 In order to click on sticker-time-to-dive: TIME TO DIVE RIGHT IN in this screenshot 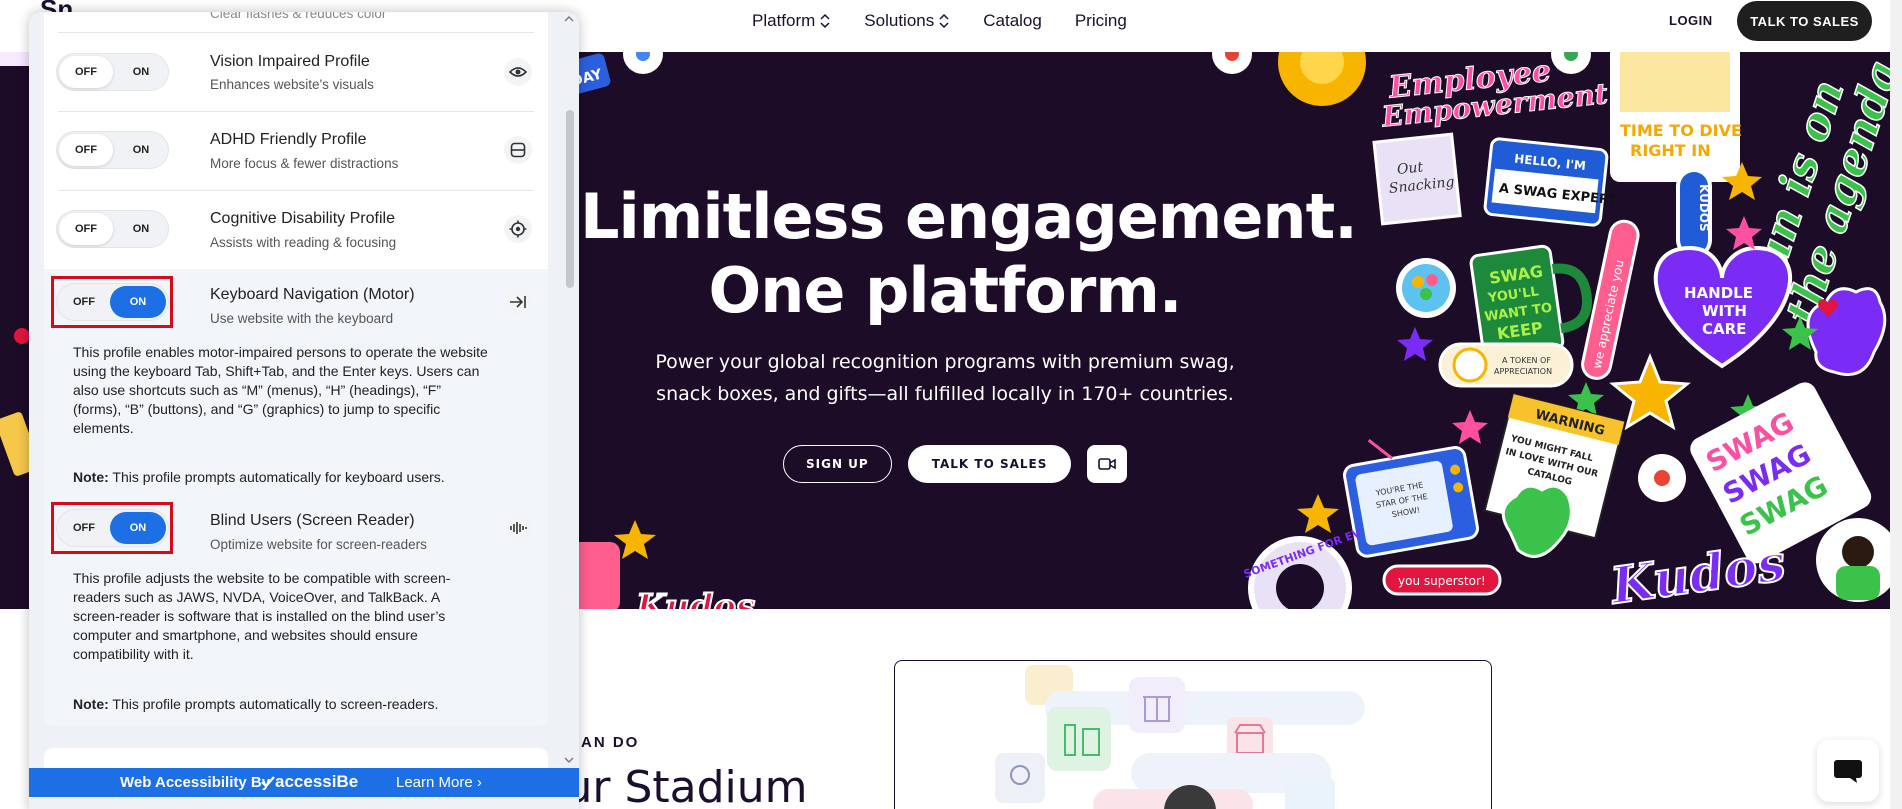, I will do `click(1676, 117)`.